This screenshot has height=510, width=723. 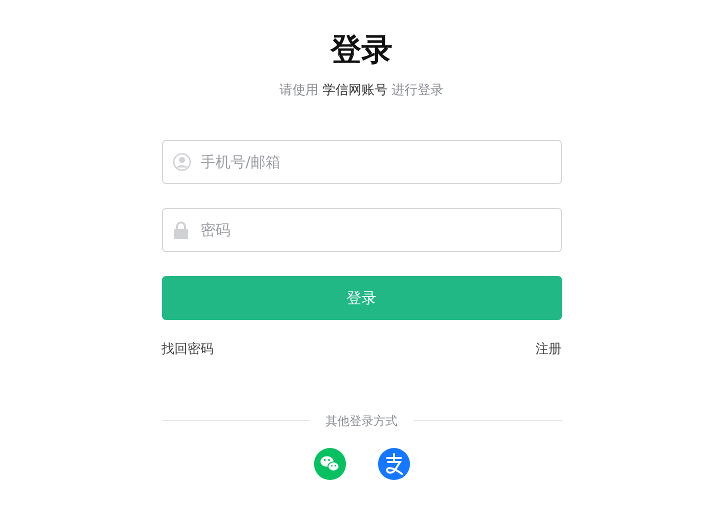 What do you see at coordinates (362, 421) in the screenshot?
I see `other-login-label: 其他登录方式` at bounding box center [362, 421].